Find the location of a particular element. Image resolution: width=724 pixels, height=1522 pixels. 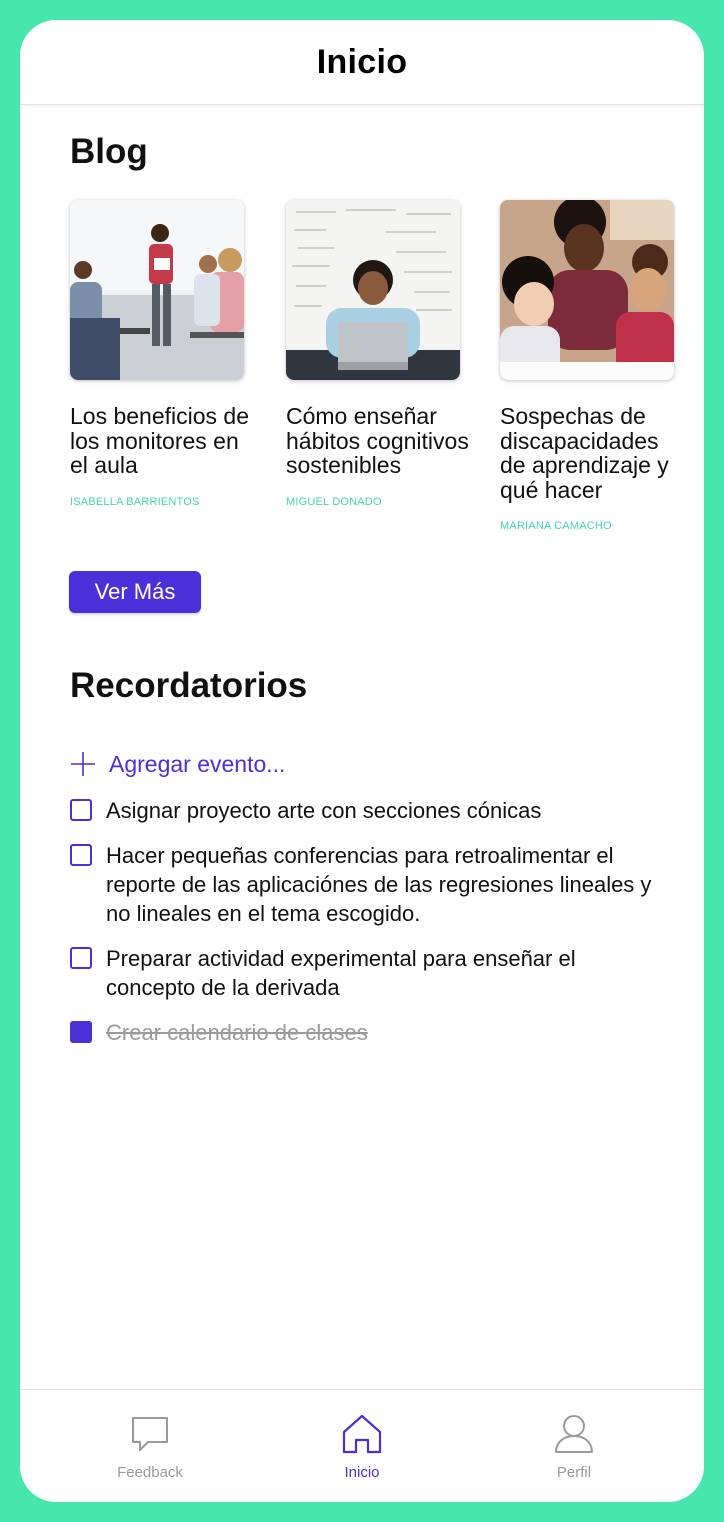

see-more-button: Ver Más is located at coordinates (135, 592).